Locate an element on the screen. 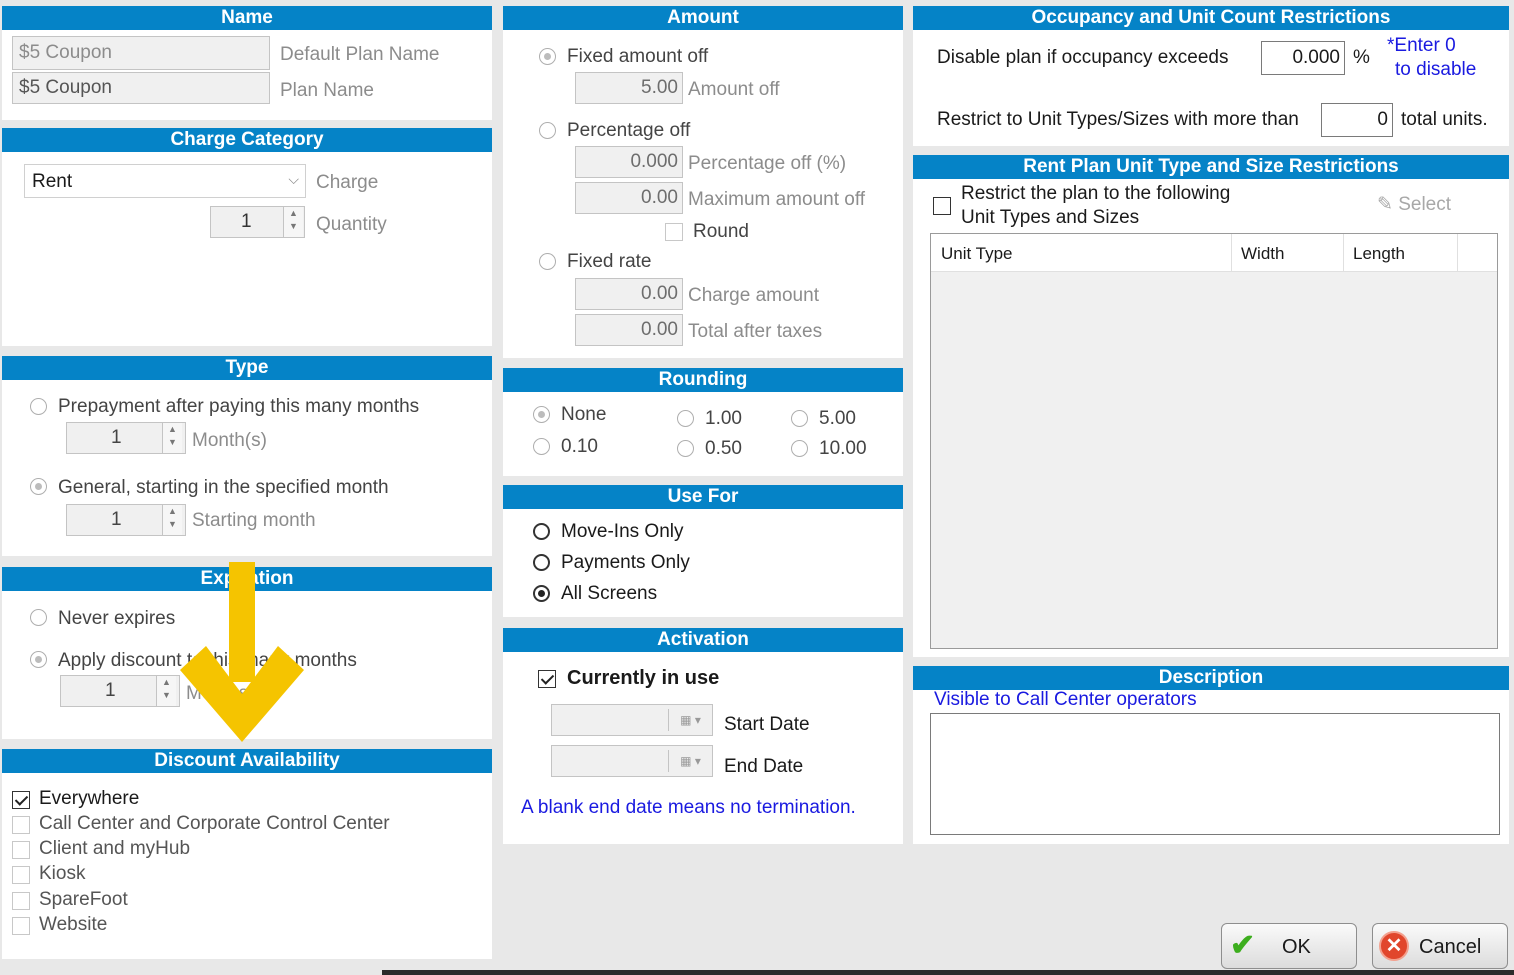 This screenshot has width=1514, height=975. charge-category-header: Charge Category is located at coordinates (247, 140).